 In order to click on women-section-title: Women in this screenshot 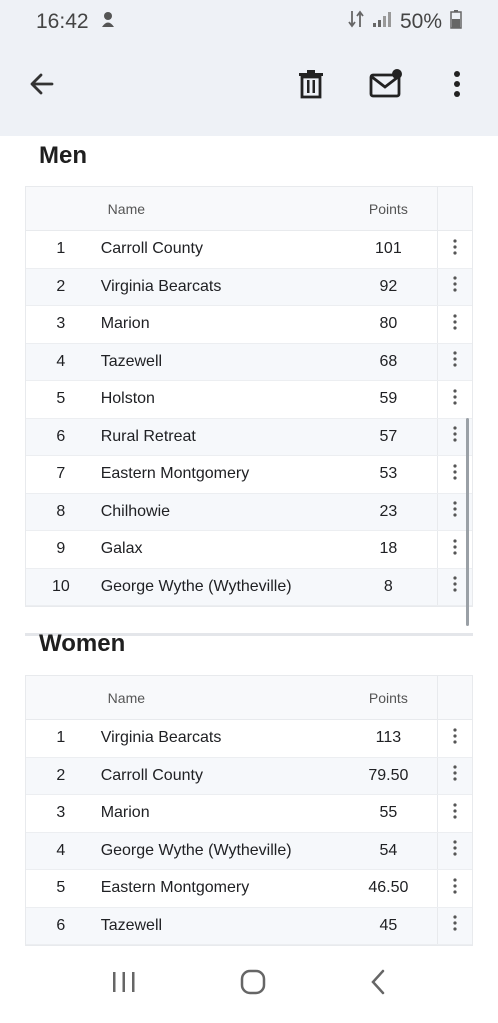, I will do `click(82, 643)`.